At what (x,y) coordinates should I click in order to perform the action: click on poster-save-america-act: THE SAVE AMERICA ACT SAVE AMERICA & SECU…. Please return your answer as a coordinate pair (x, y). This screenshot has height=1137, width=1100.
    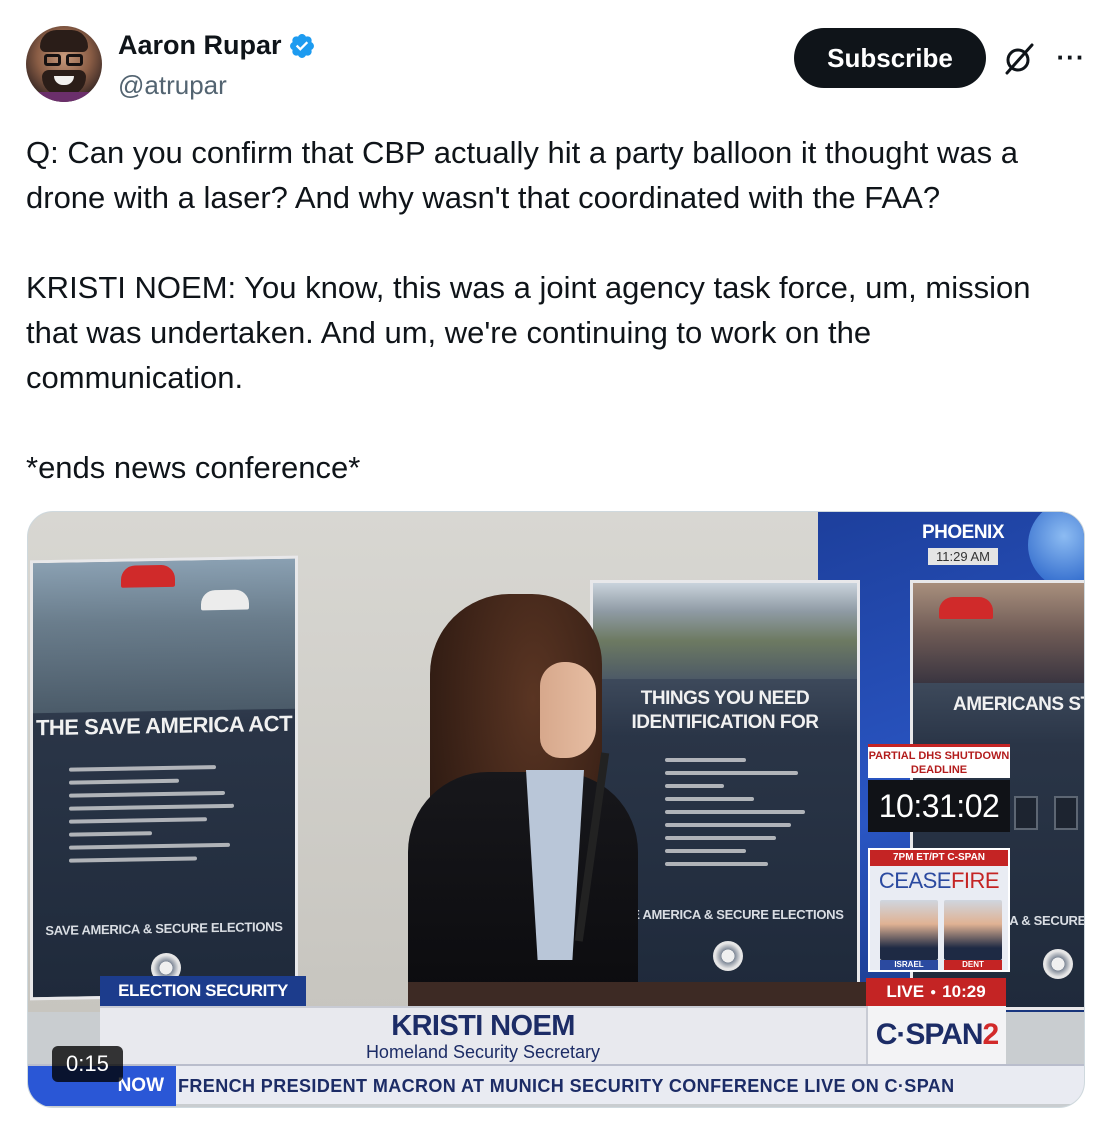
    Looking at the image, I should click on (164, 778).